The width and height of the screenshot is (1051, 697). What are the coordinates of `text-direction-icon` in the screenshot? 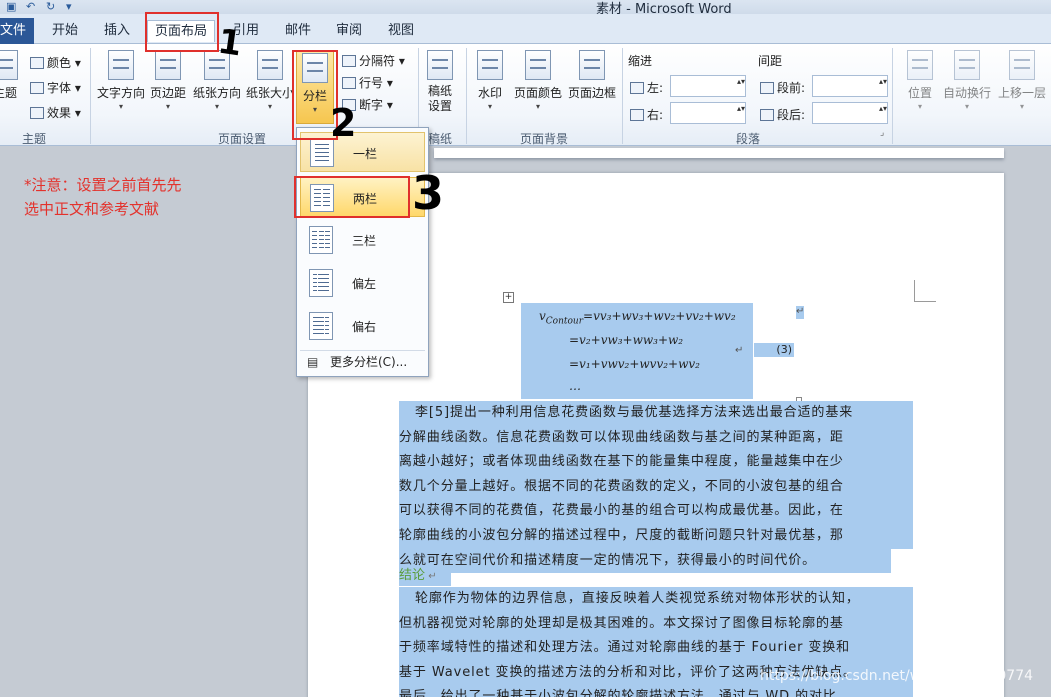 It's located at (121, 65).